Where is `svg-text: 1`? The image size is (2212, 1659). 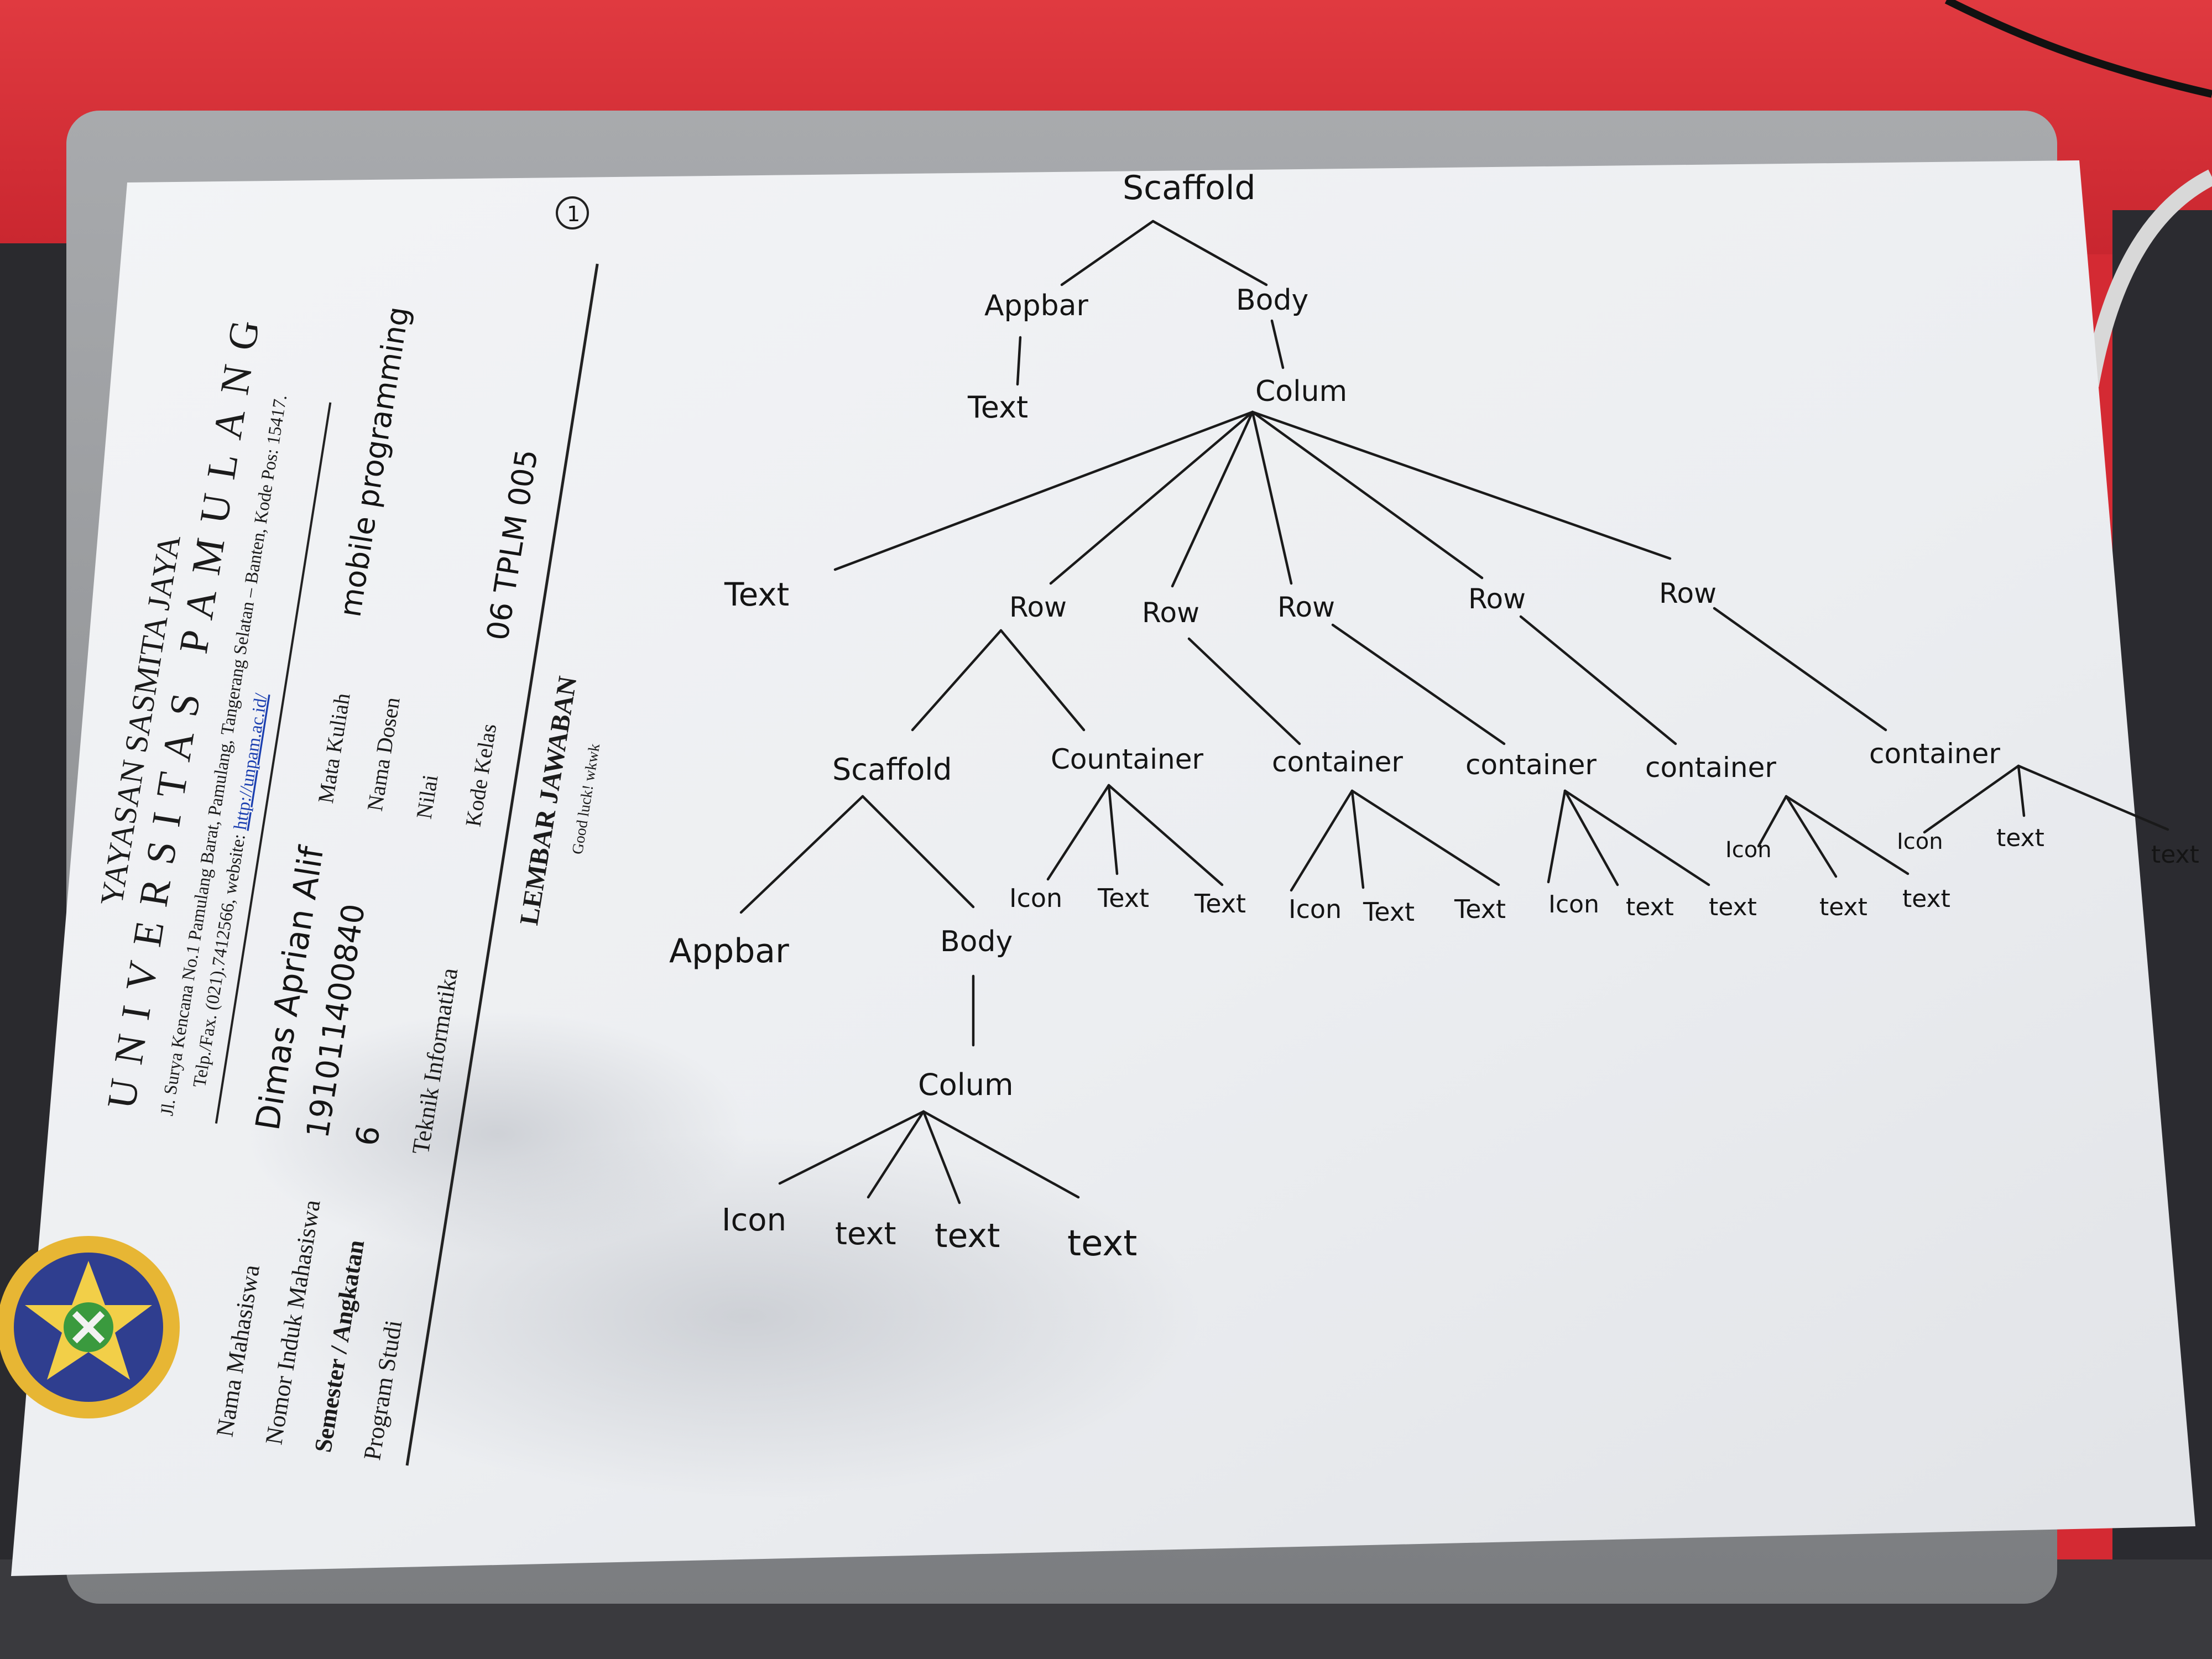 svg-text: 1 is located at coordinates (574, 214).